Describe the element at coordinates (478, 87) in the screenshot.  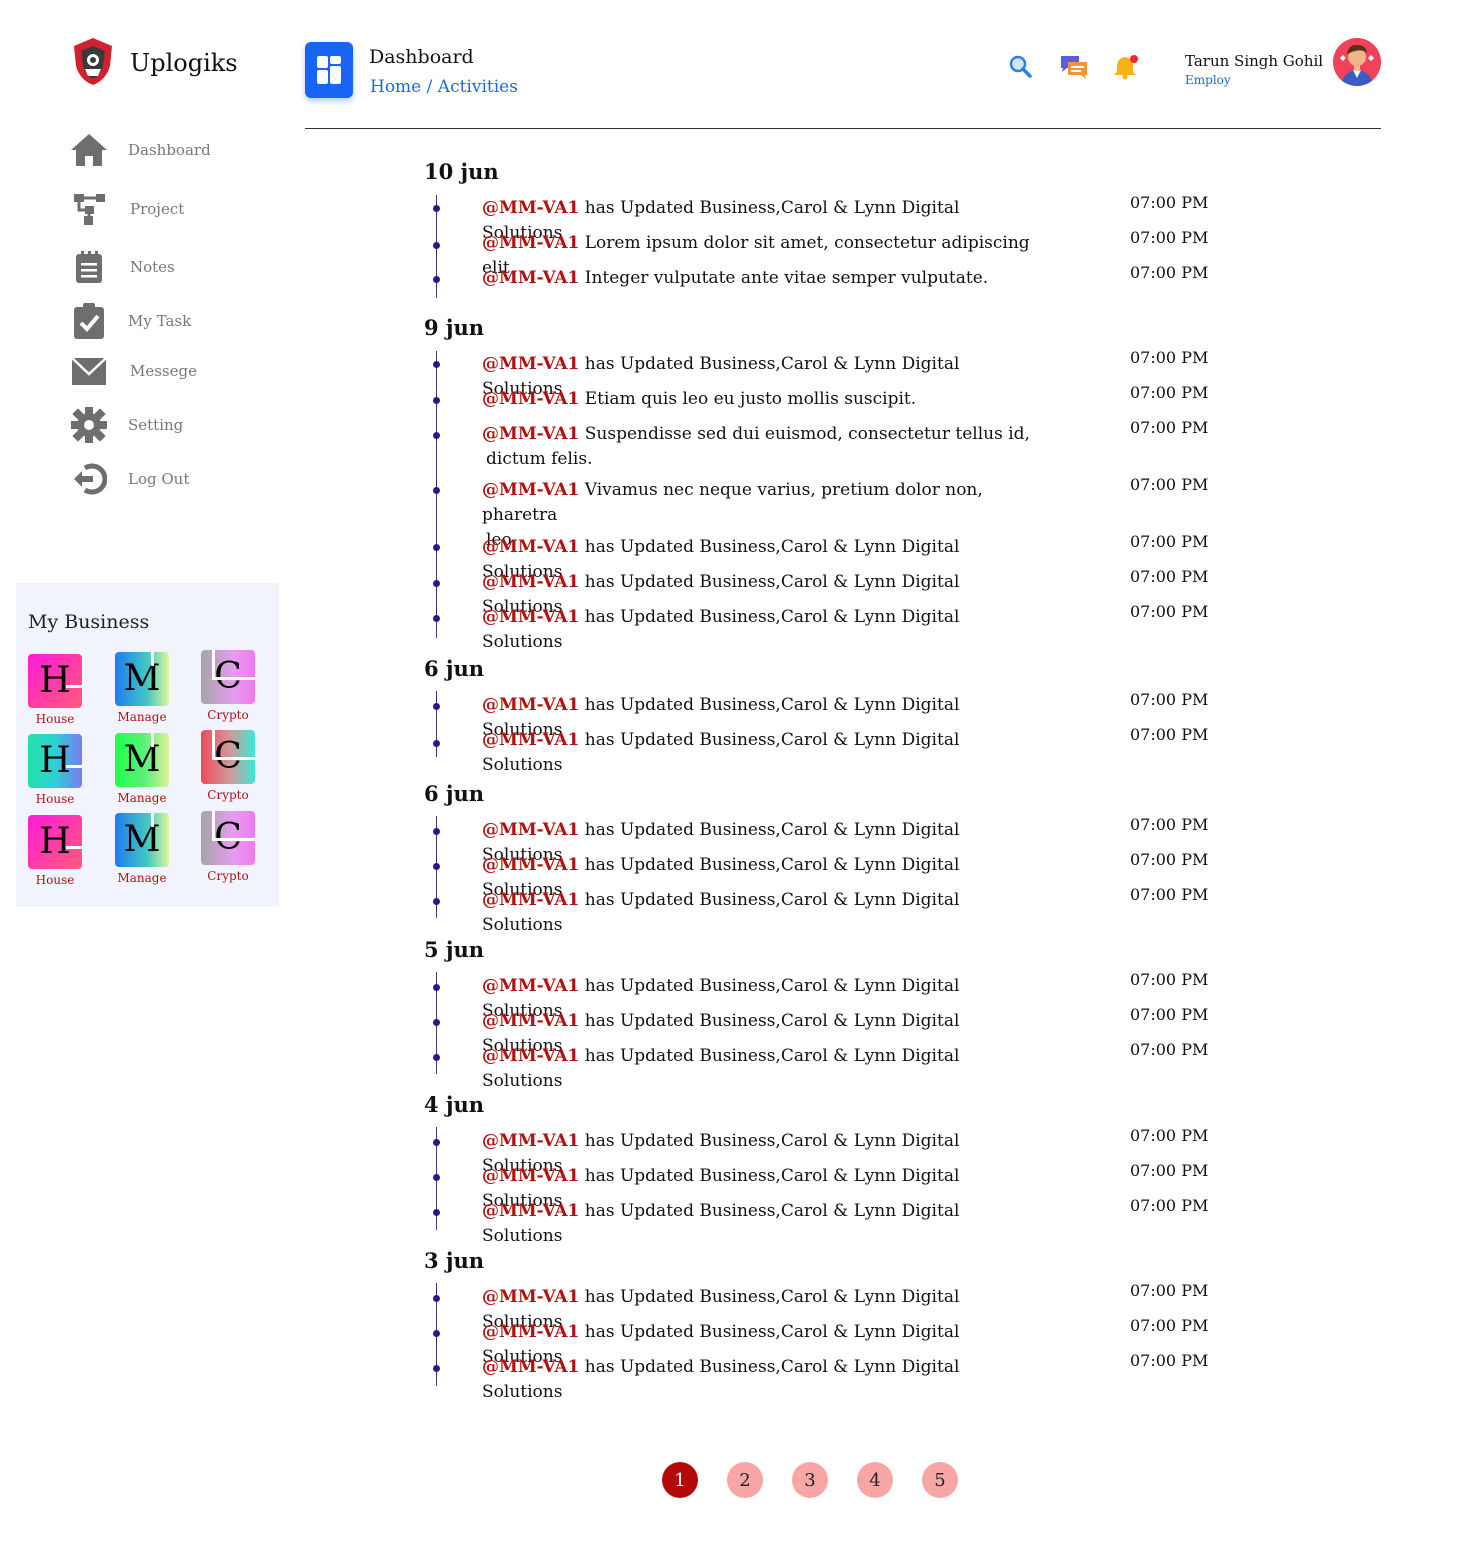
I see `breadcrumb-current: Activities` at that location.